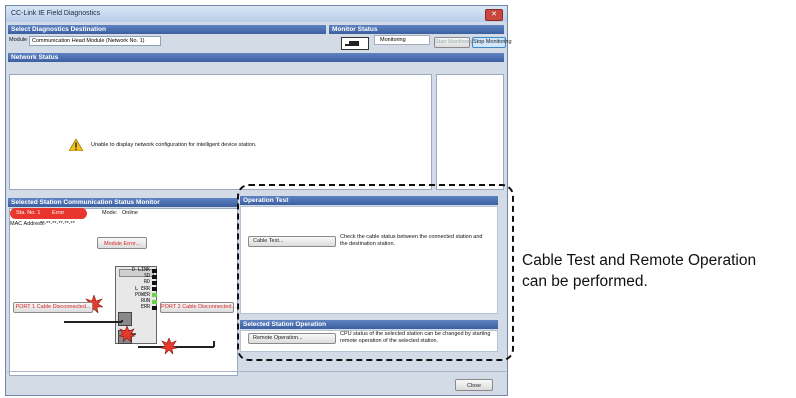 Image resolution: width=796 pixels, height=398 pixels. What do you see at coordinates (48, 213) in the screenshot?
I see `station-status-badge: Sta. No. 1 Error` at bounding box center [48, 213].